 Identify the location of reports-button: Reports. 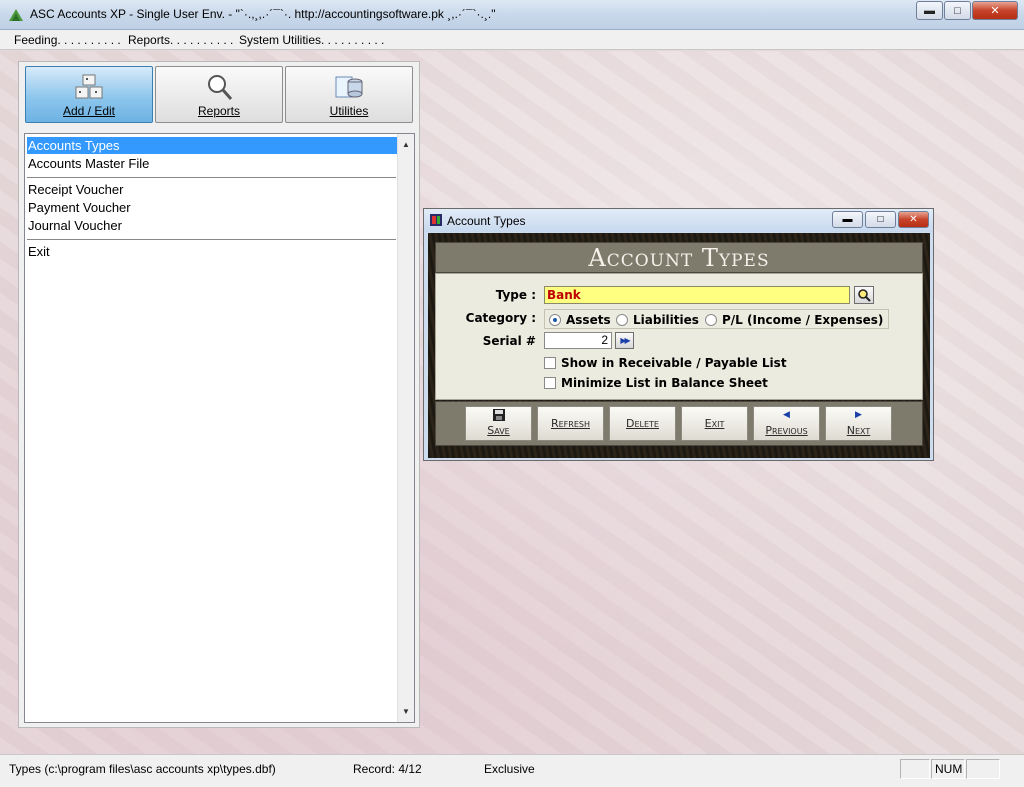
(219, 94).